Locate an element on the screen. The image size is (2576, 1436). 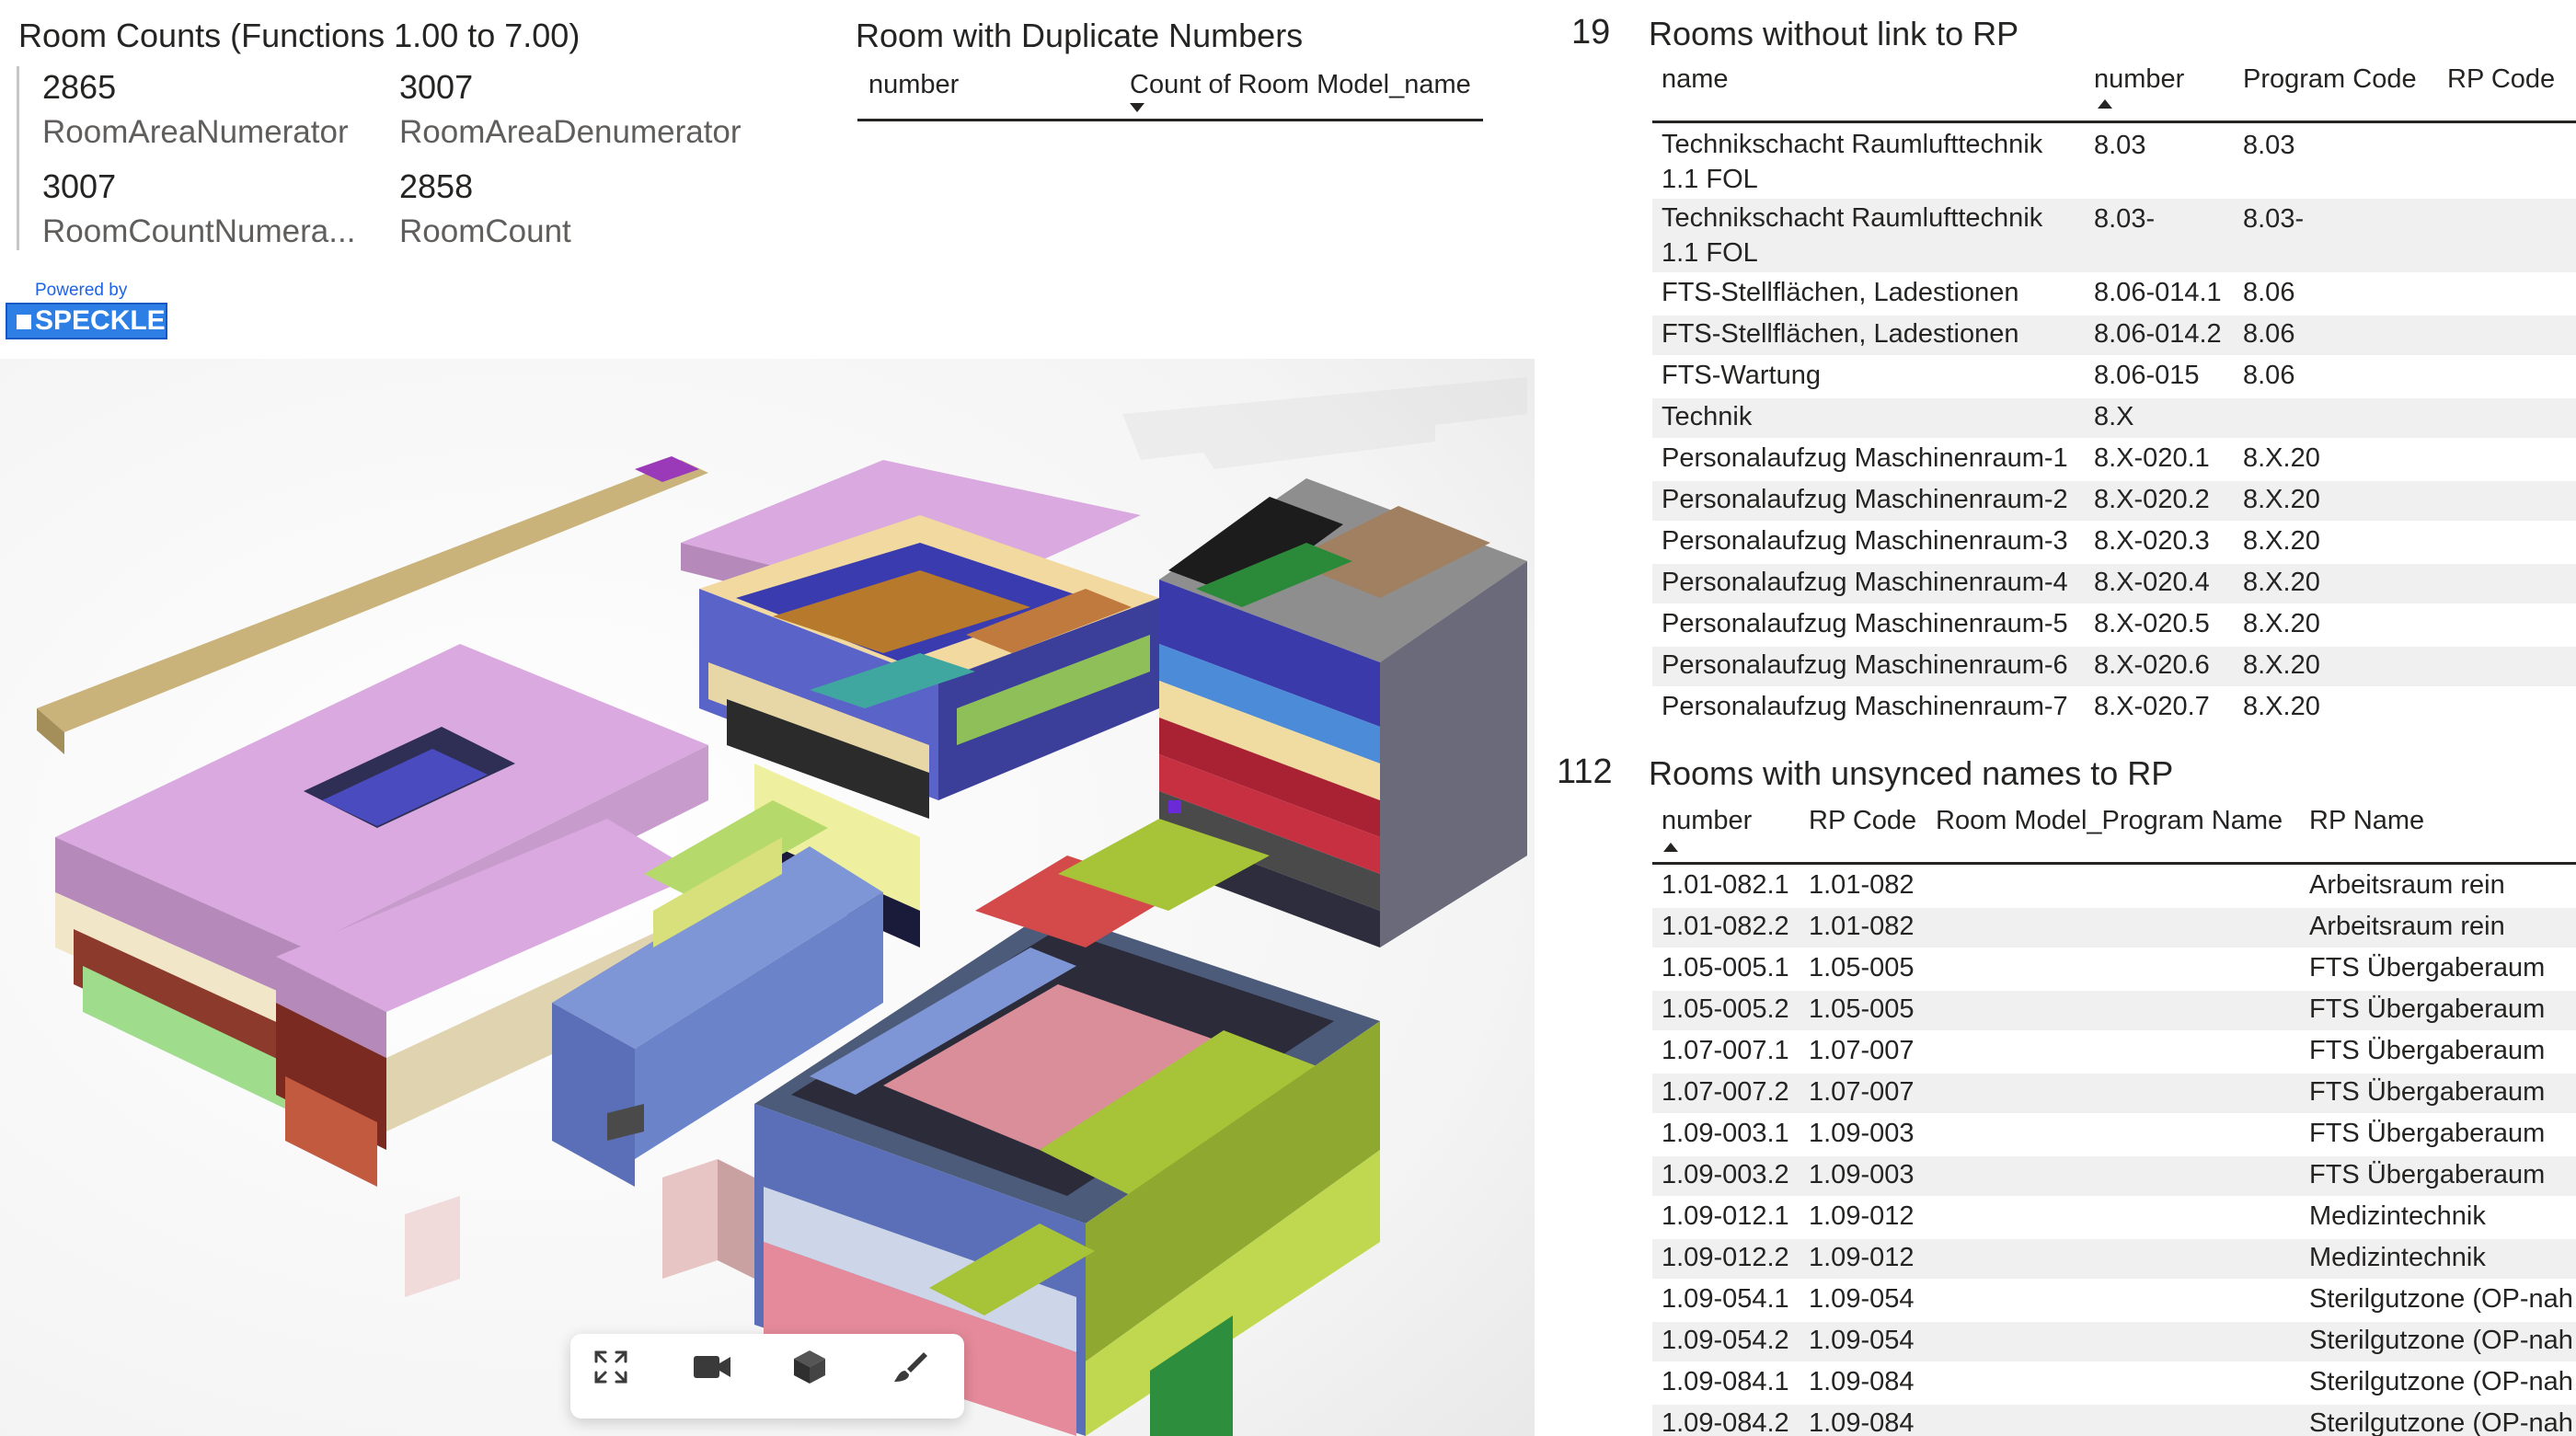
table-row: 1.07-007.1 1.07-007 FTS Übergaberaum is located at coordinates (2114, 1053).